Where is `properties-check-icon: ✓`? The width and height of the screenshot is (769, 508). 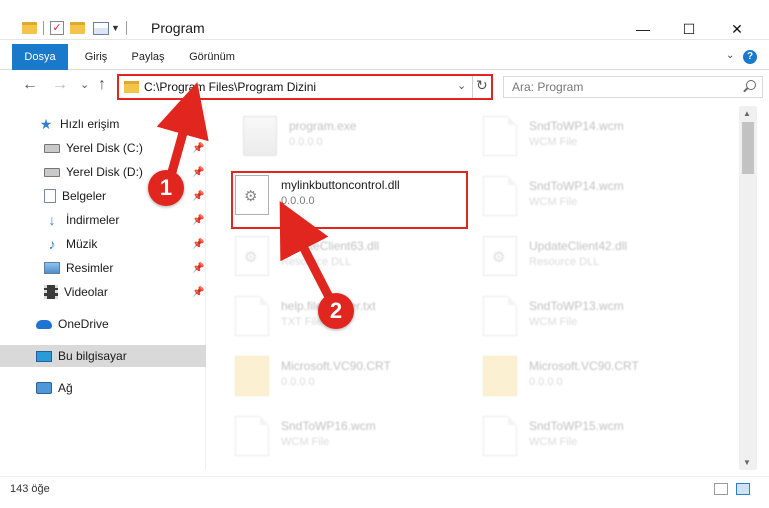 properties-check-icon: ✓ is located at coordinates (57, 28).